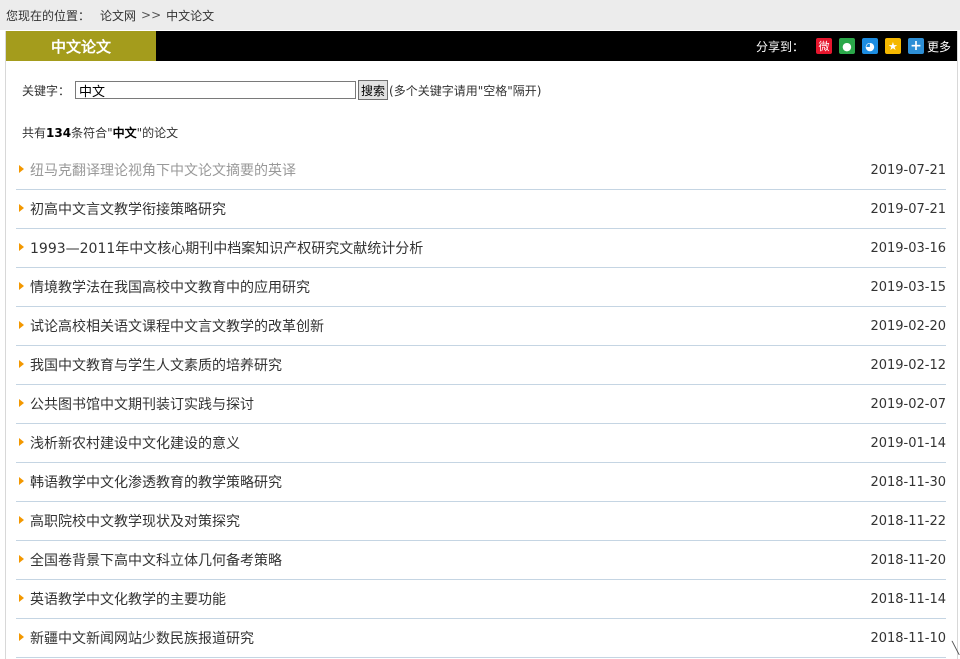  What do you see at coordinates (892, 46) in the screenshot?
I see `qzone-icon: ★` at bounding box center [892, 46].